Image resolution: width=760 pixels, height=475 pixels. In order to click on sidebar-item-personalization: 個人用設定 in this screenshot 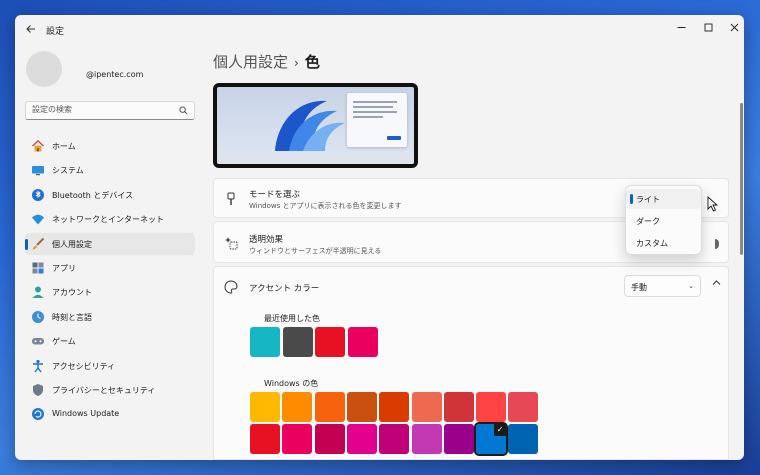, I will do `click(110, 243)`.